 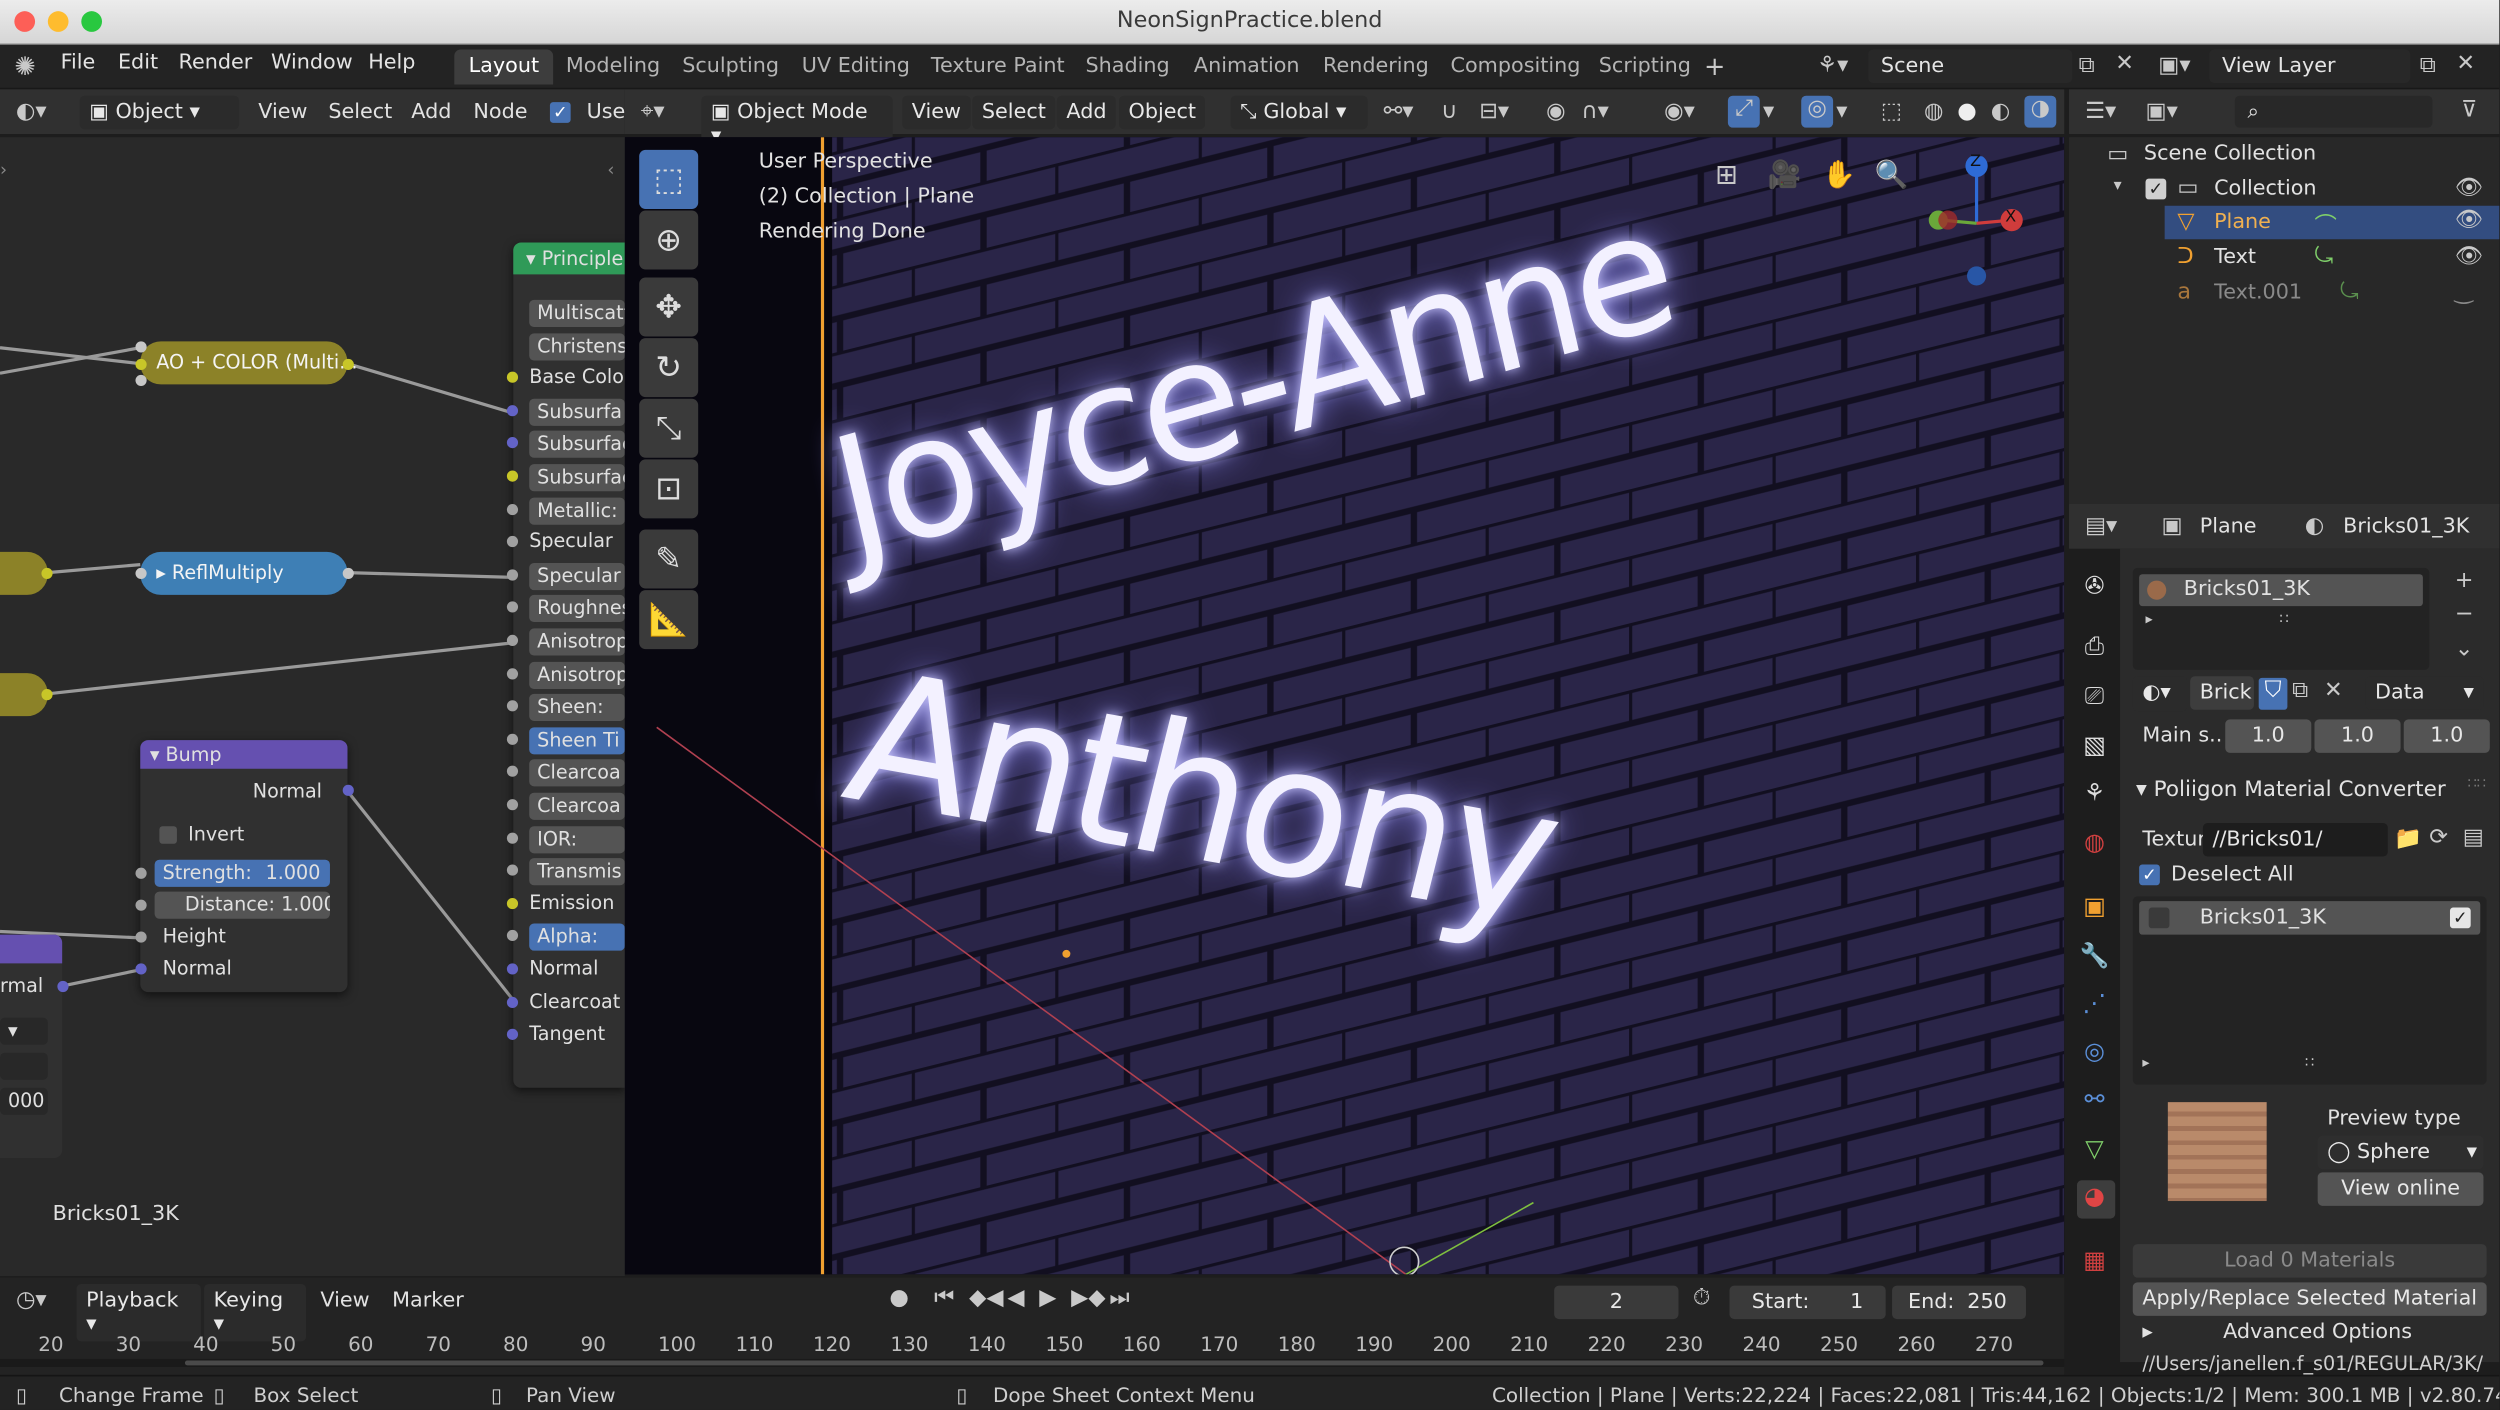 What do you see at coordinates (2428, 66) in the screenshot?
I see `new-view-layer-icon: ⧉` at bounding box center [2428, 66].